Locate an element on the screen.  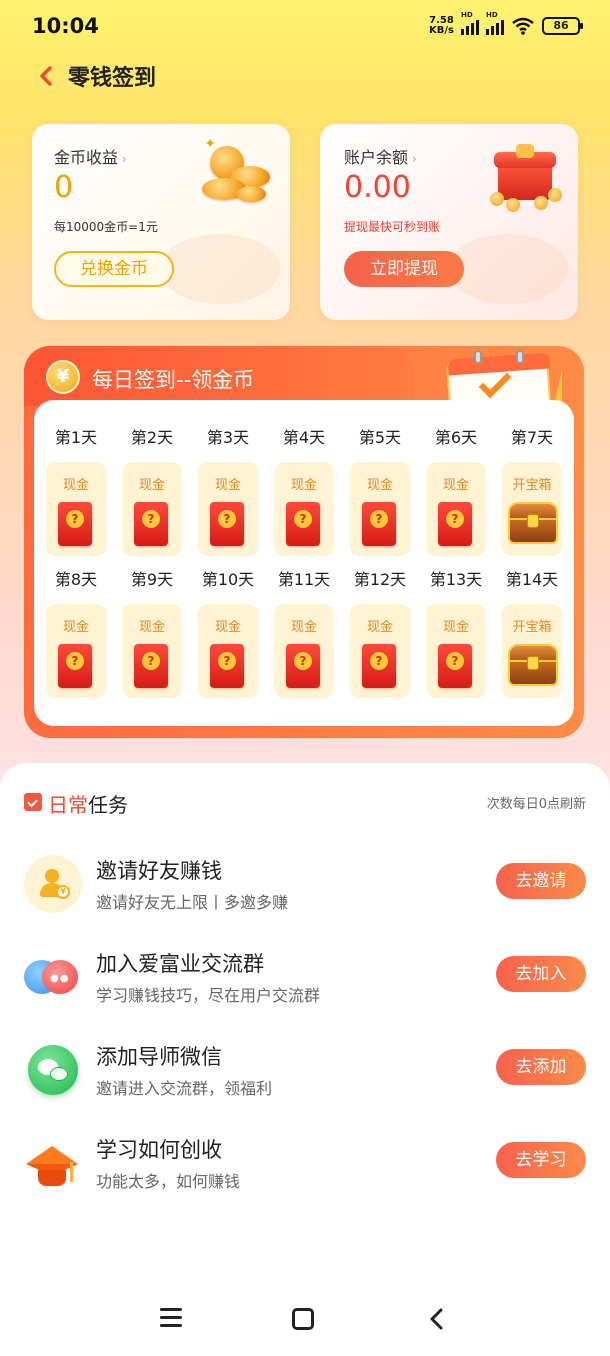
graduation-cap-icon is located at coordinates (53, 1163).